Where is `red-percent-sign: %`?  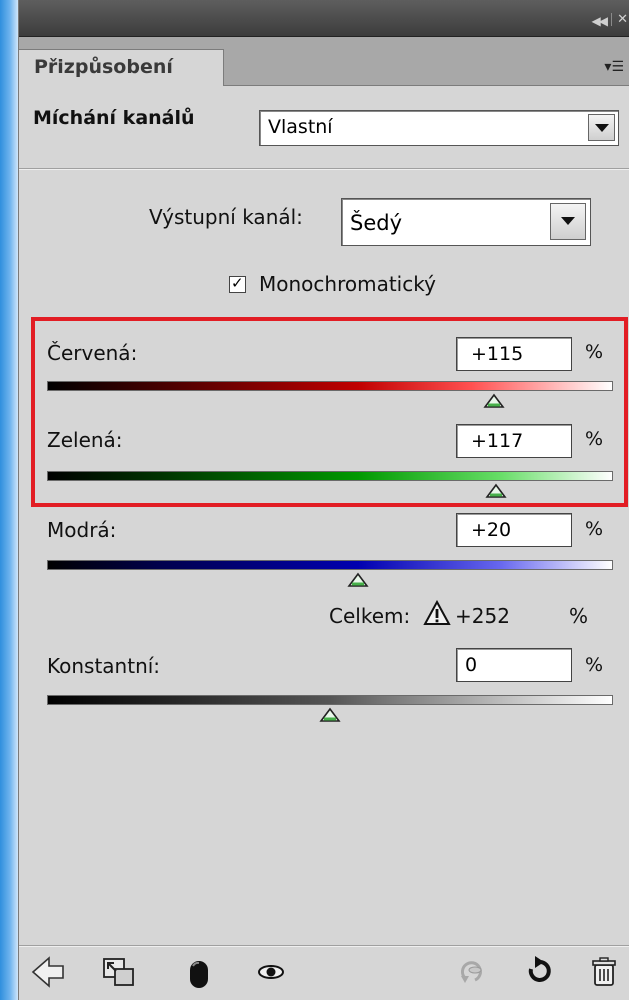 red-percent-sign: % is located at coordinates (594, 352).